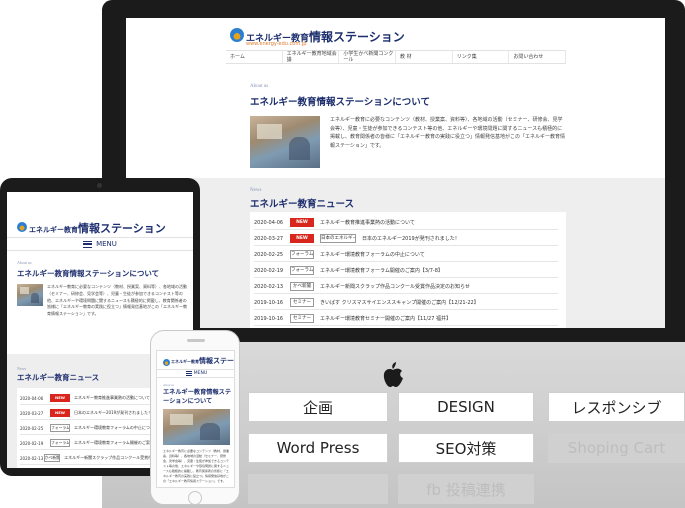 The height and width of the screenshot is (508, 685). Describe the element at coordinates (616, 448) in the screenshot. I see `feature-shopping-cart: Shoping Cart` at that location.